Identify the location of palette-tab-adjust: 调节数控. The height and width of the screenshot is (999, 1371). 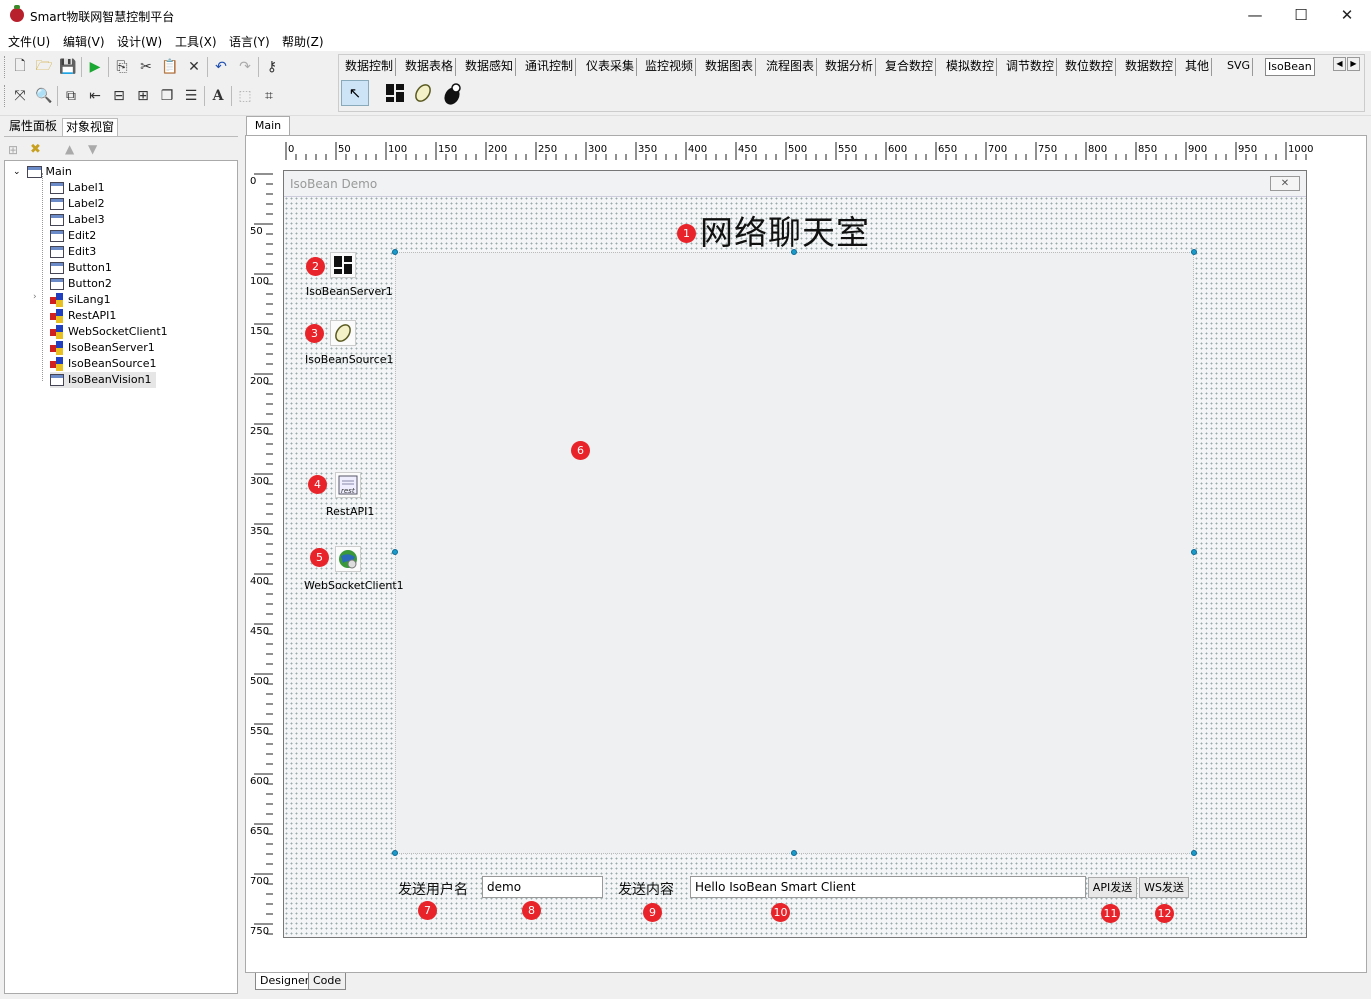
(1031, 67).